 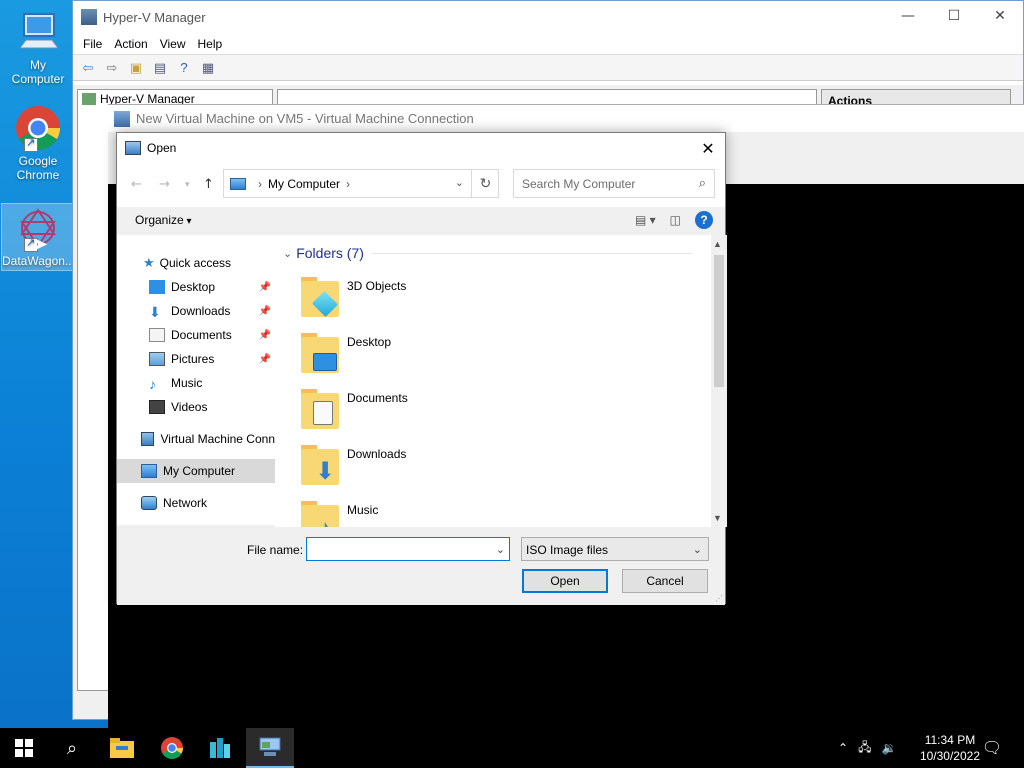 What do you see at coordinates (157, 359) in the screenshot?
I see `pictures-icon` at bounding box center [157, 359].